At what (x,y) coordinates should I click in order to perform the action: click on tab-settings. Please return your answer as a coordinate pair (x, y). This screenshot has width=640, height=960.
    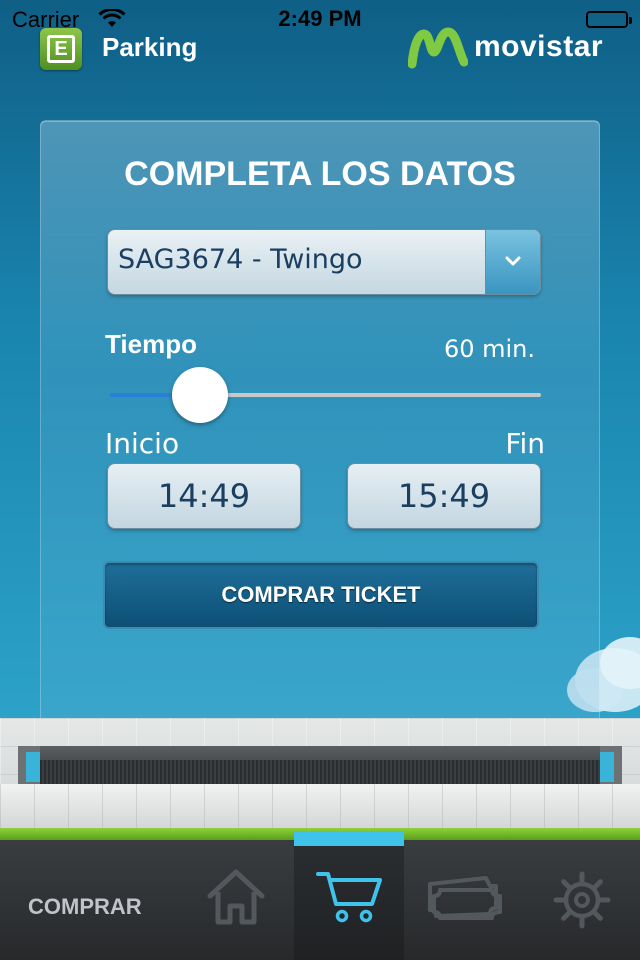
    Looking at the image, I should click on (580, 900).